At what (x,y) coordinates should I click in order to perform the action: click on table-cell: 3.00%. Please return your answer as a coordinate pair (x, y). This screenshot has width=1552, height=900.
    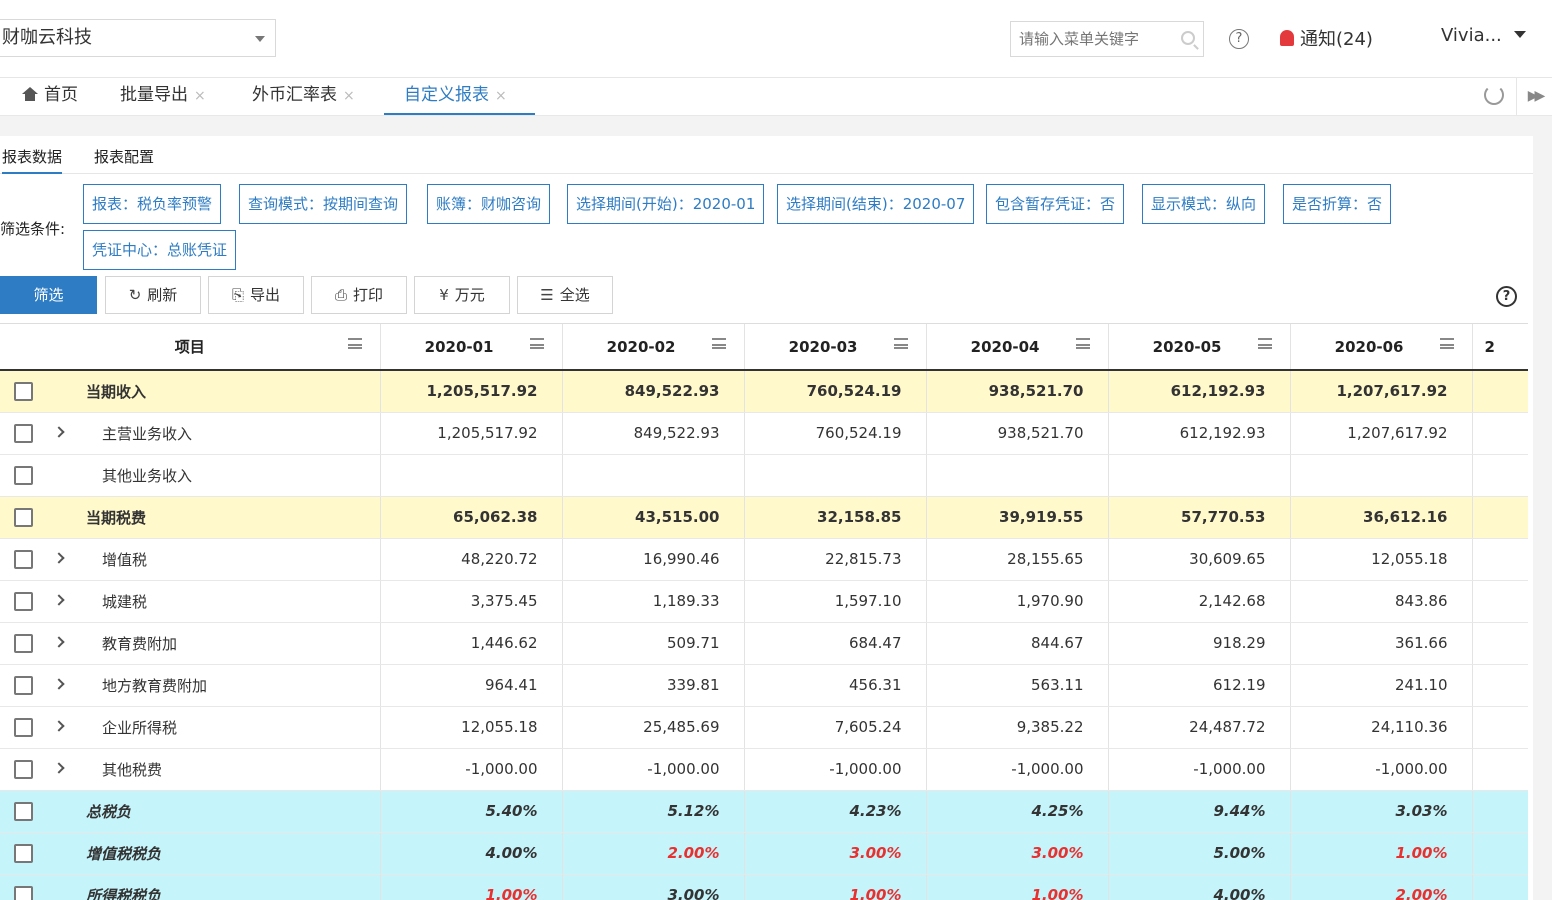
    Looking at the image, I should click on (1017, 853).